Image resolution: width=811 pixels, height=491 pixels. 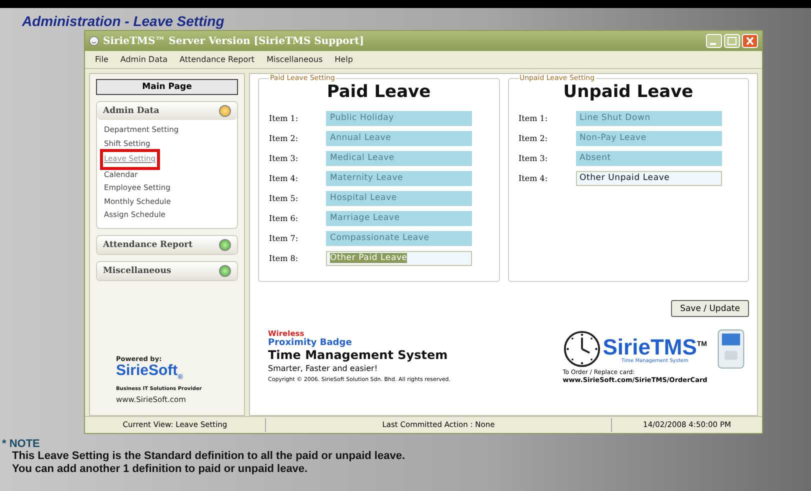 What do you see at coordinates (310, 343) in the screenshot?
I see `badge-label: Proximity Badge` at bounding box center [310, 343].